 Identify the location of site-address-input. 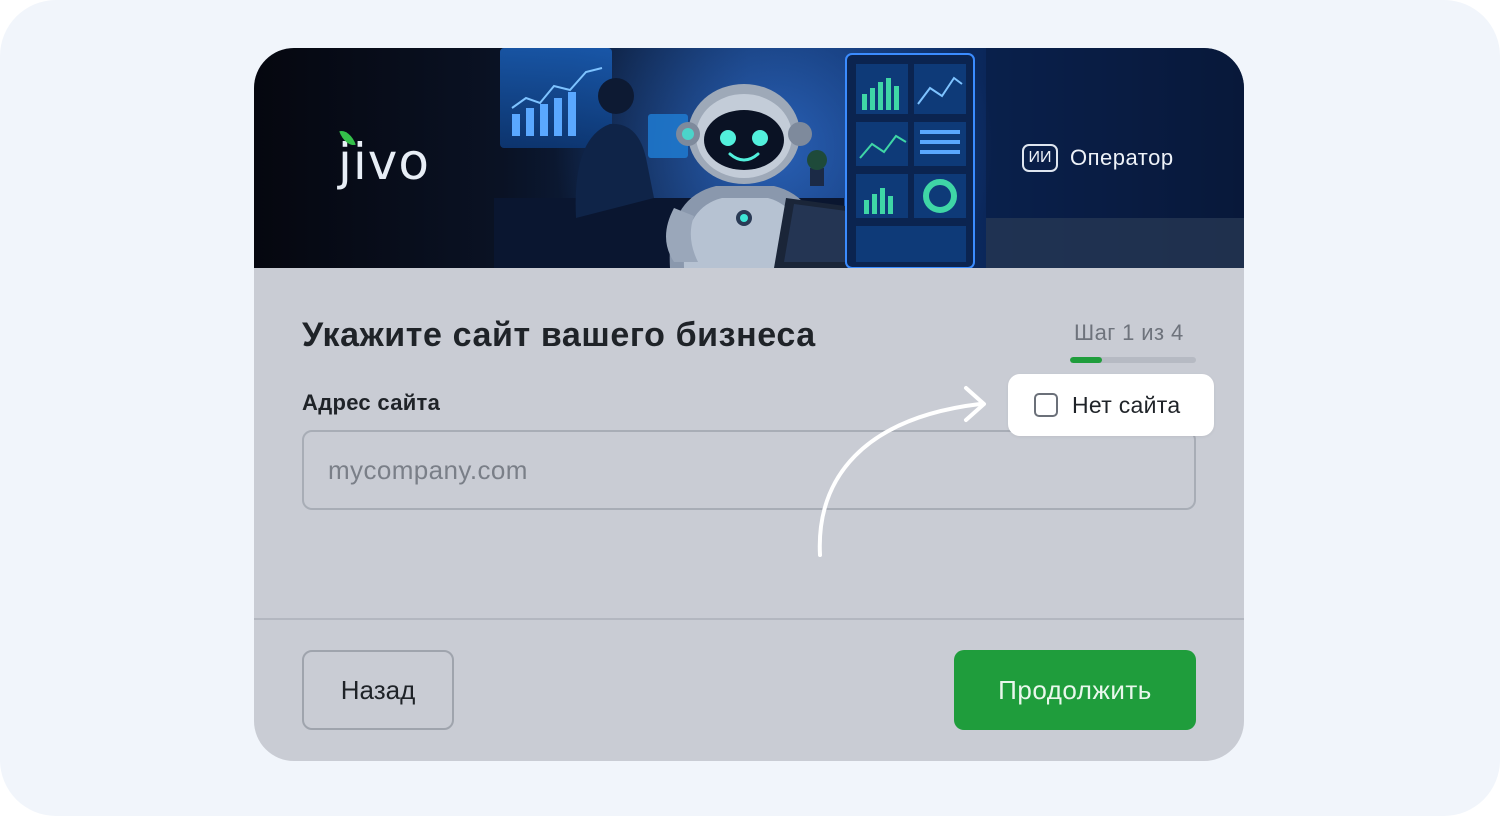
(749, 470).